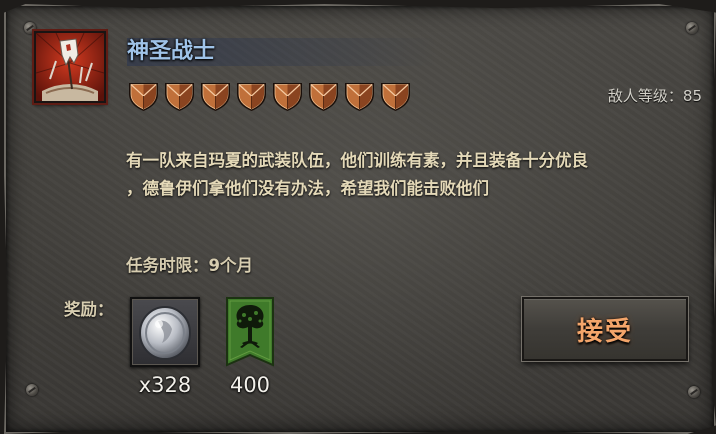 Image resolution: width=716 pixels, height=434 pixels. What do you see at coordinates (645, 96) in the screenshot?
I see `enemy-level-label: 敌人等级：` at bounding box center [645, 96].